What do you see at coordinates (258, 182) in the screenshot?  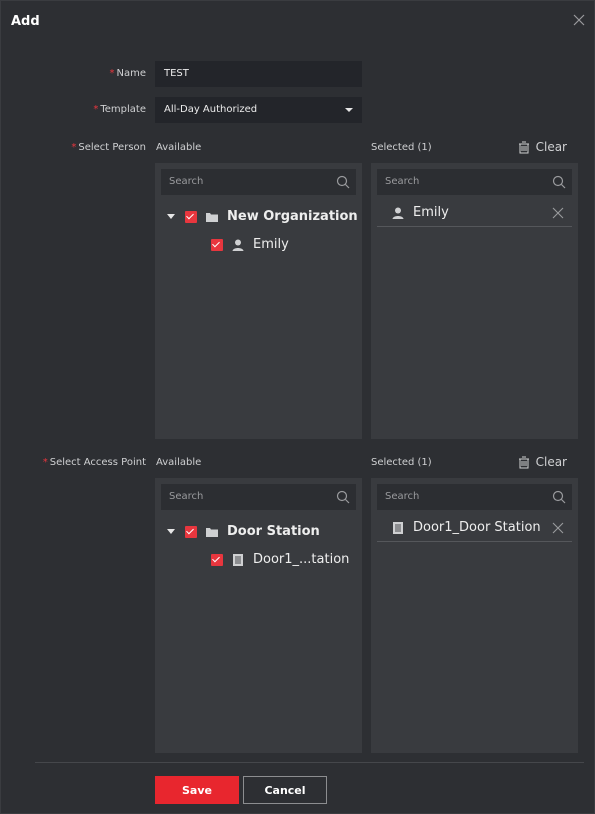 I see `person-search-input: Search` at bounding box center [258, 182].